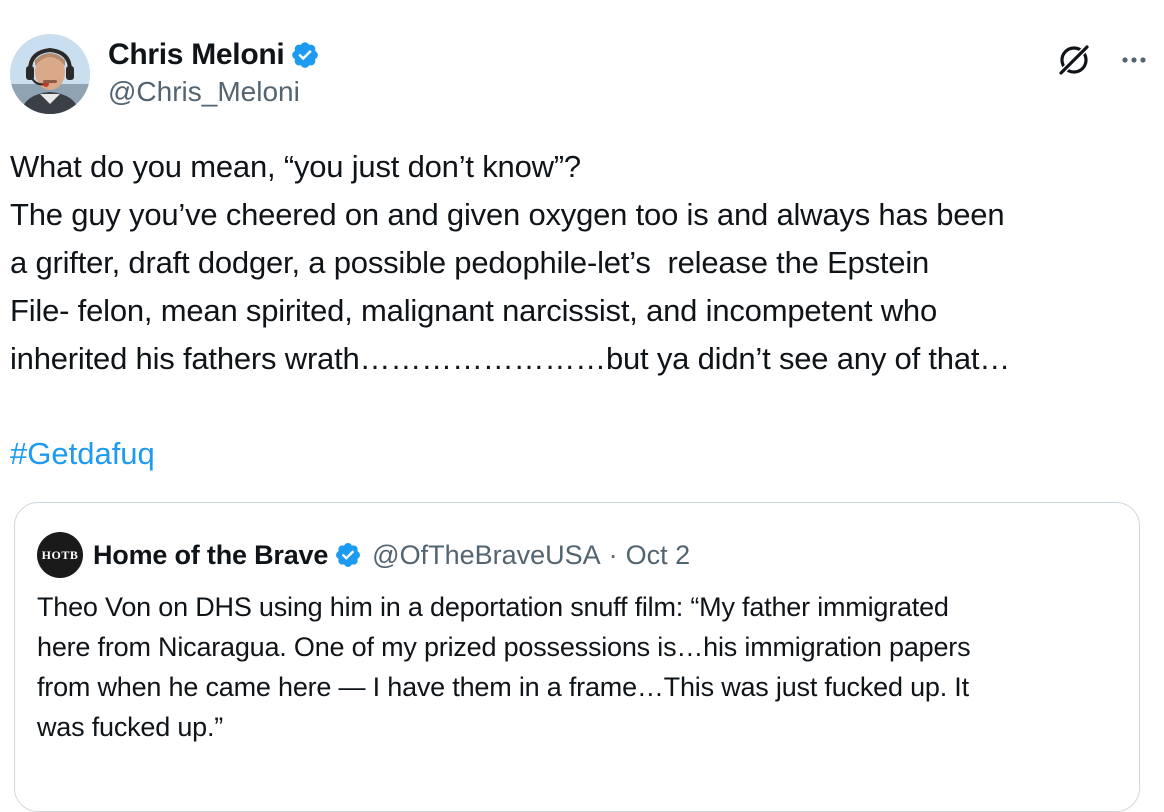  What do you see at coordinates (50, 74) in the screenshot?
I see `author-avatar` at bounding box center [50, 74].